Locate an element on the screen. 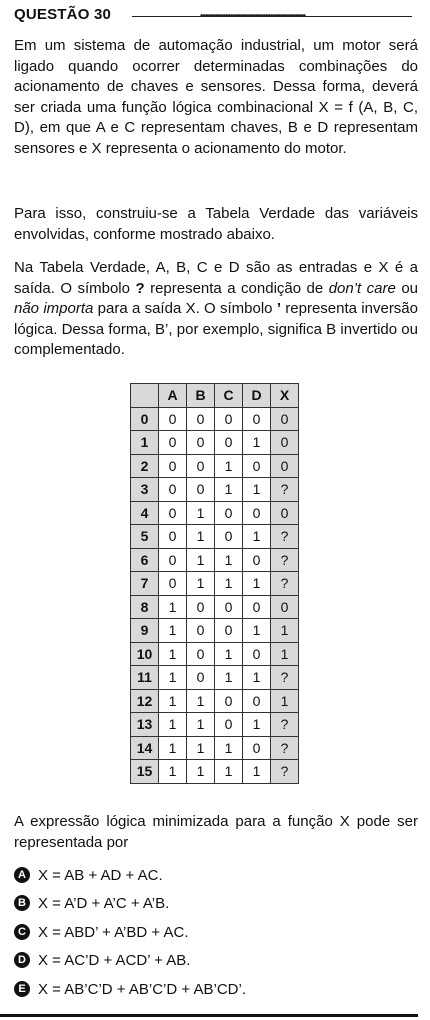 This screenshot has width=430, height=1020. dont-care-symbol: ? is located at coordinates (140, 288).